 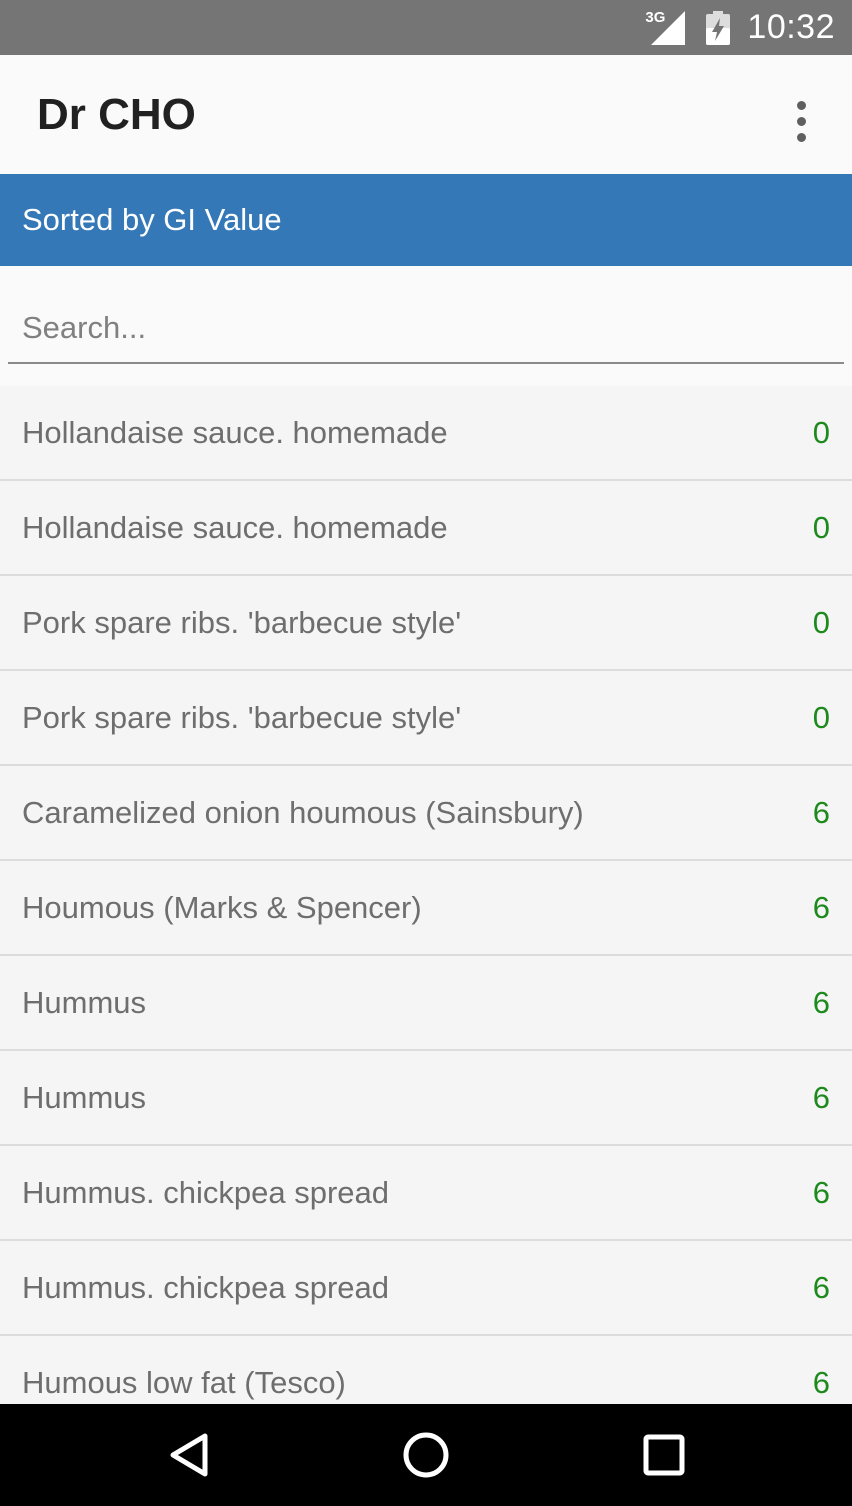 I want to click on home-icon, so click(x=426, y=1455).